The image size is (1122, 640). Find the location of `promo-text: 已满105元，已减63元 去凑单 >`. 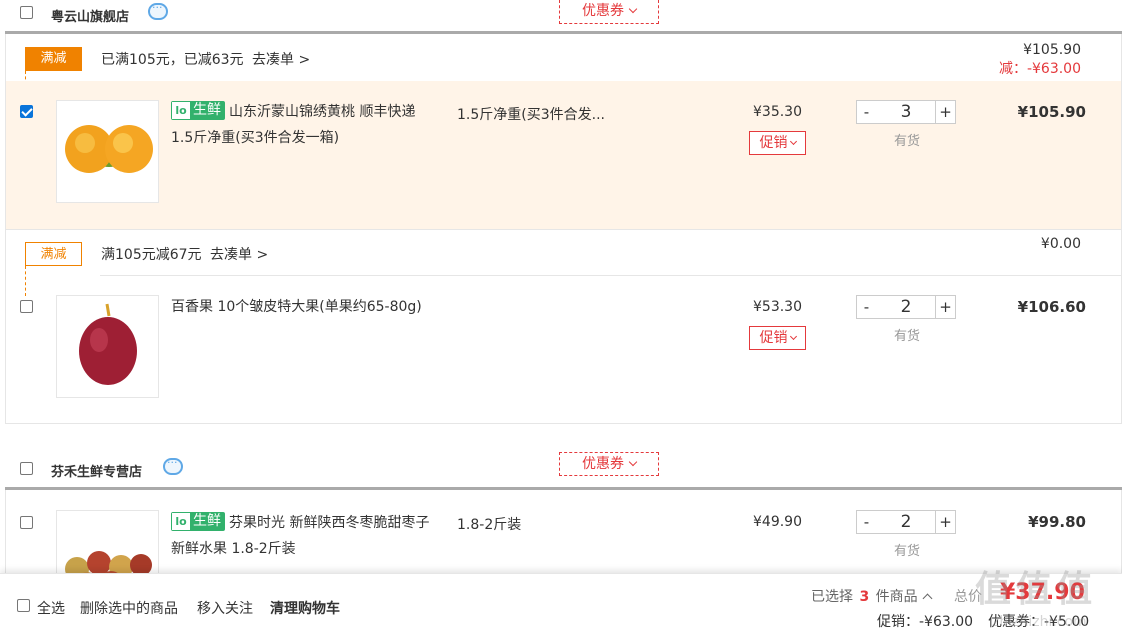

promo-text: 已满105元，已减63元 去凑单 > is located at coordinates (205, 59).